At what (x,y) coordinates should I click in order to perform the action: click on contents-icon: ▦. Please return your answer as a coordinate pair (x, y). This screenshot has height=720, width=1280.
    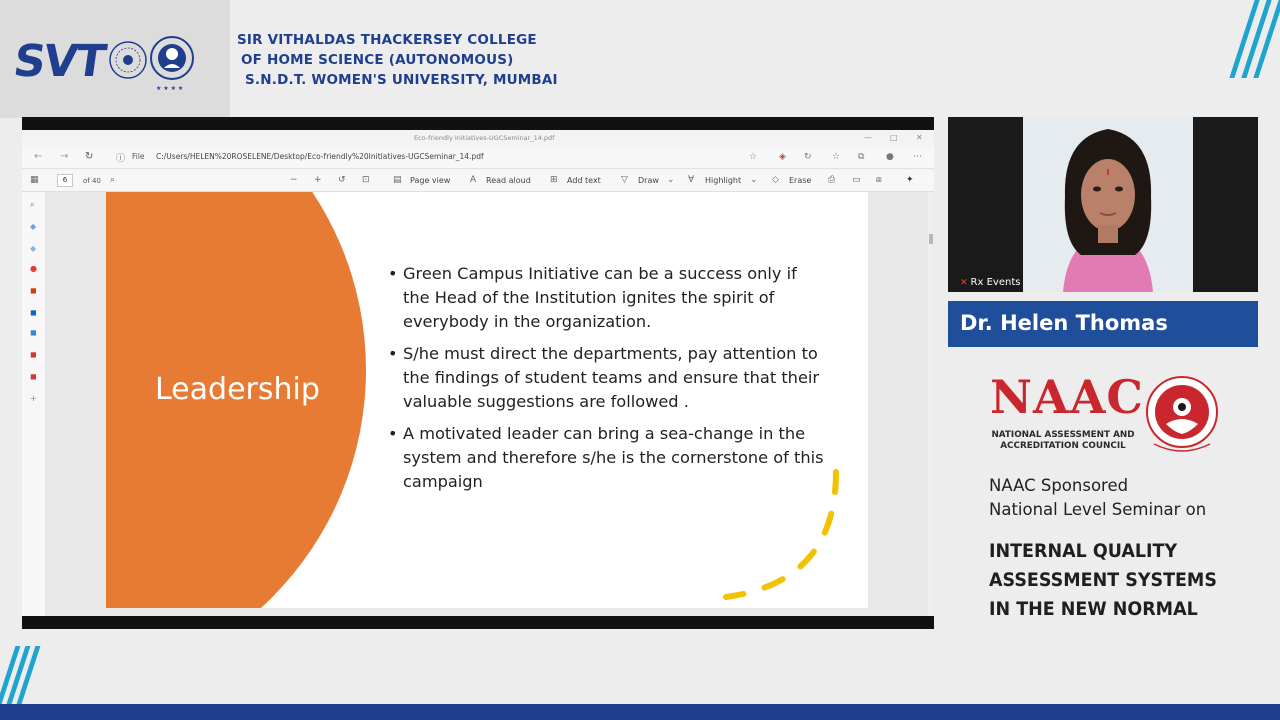
    Looking at the image, I should click on (34, 180).